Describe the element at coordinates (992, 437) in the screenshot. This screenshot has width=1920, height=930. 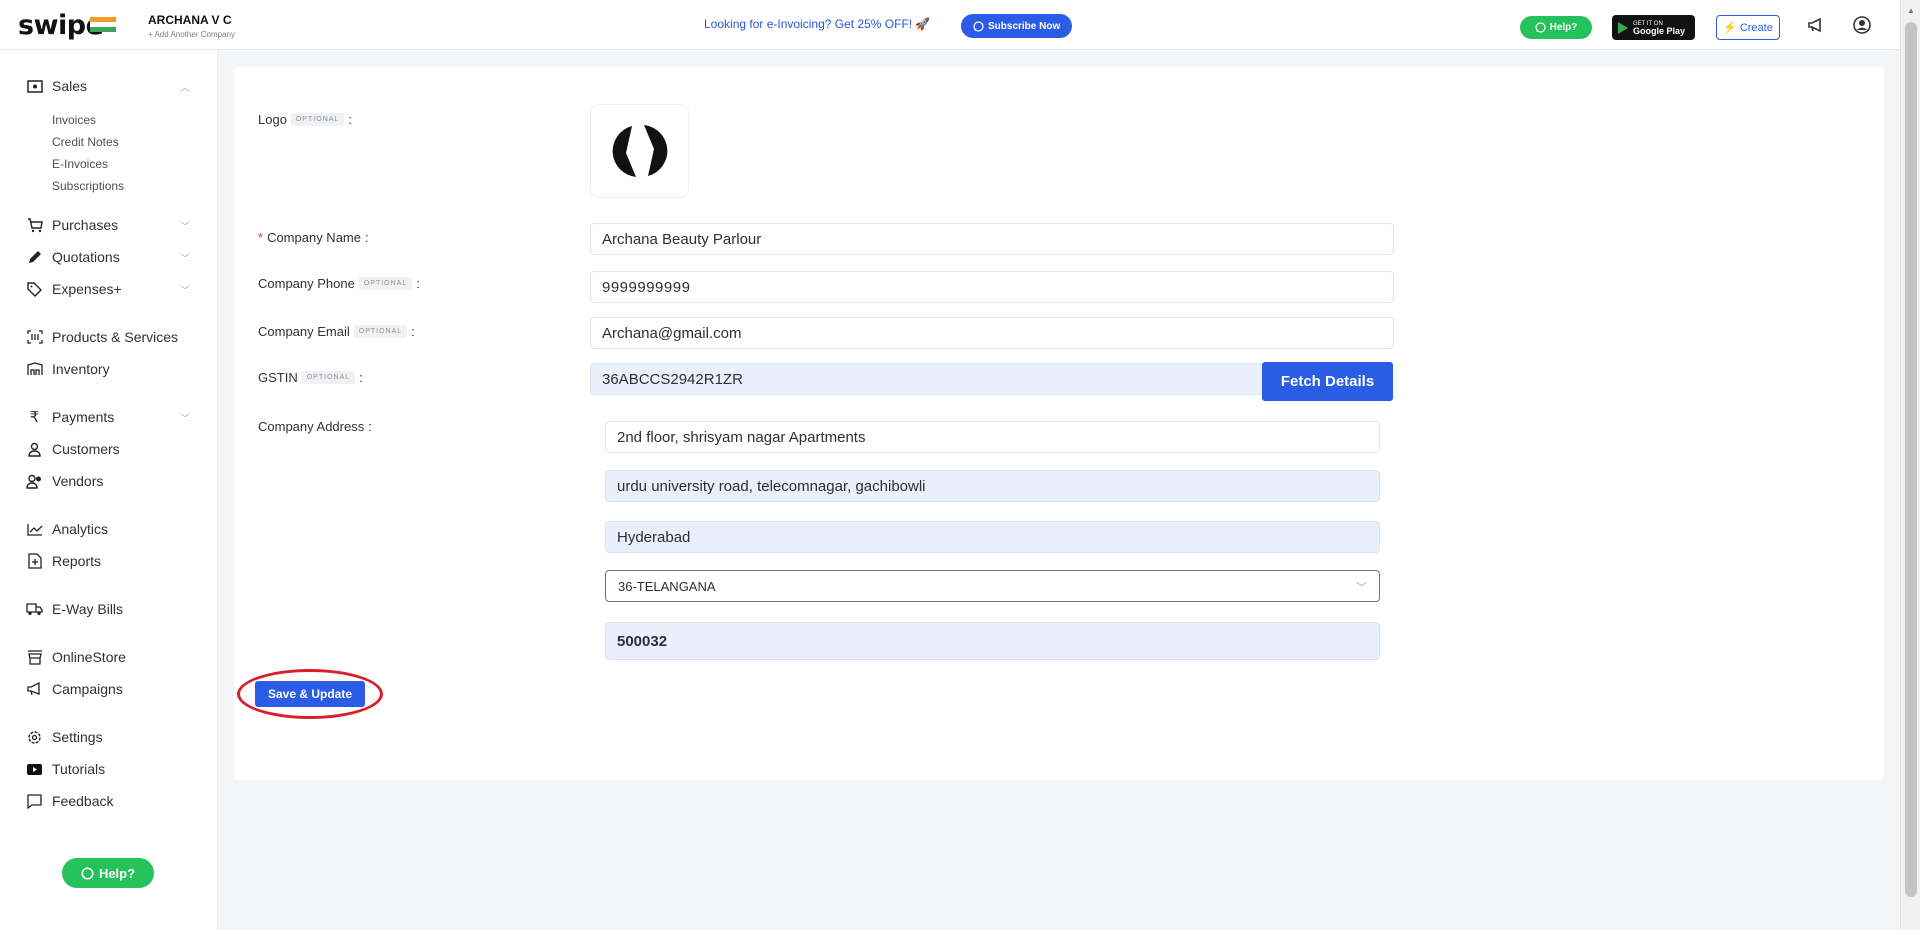
I see `address-line1-input: 2nd floor, shrisyam nagar Apartments` at that location.